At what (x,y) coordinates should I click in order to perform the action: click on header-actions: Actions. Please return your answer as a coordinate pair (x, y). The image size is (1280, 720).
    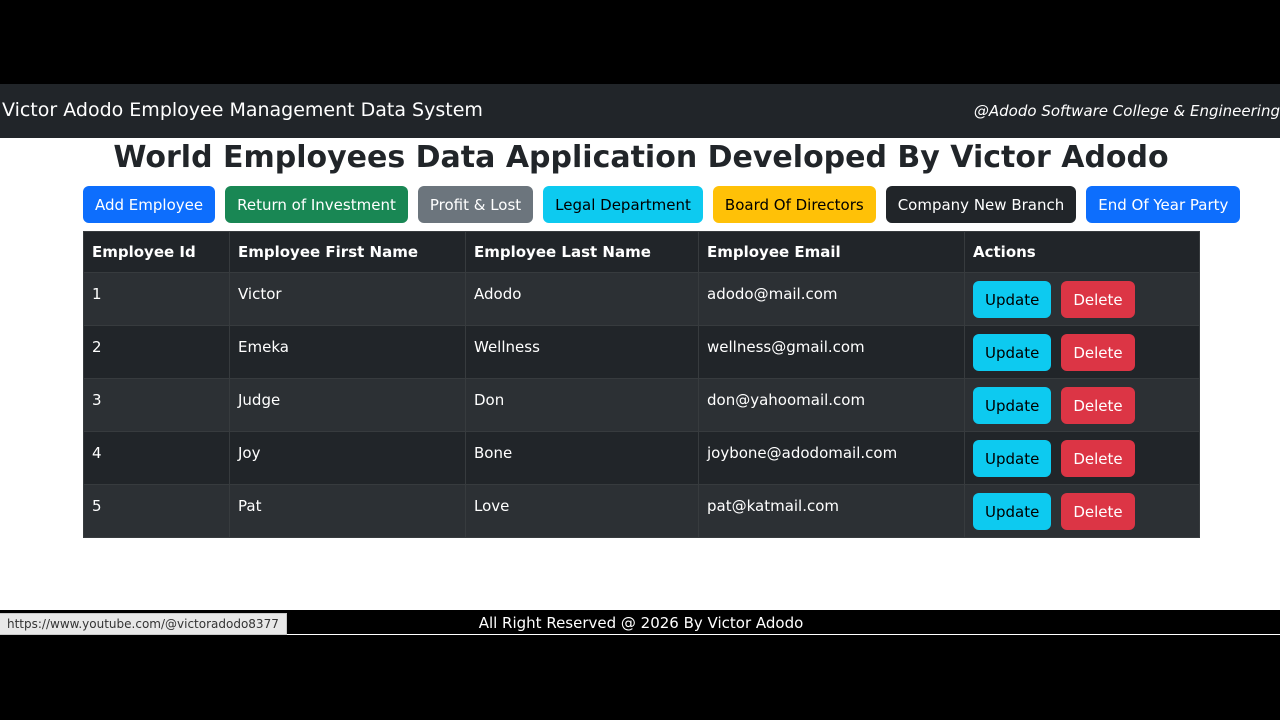
    Looking at the image, I should click on (1082, 252).